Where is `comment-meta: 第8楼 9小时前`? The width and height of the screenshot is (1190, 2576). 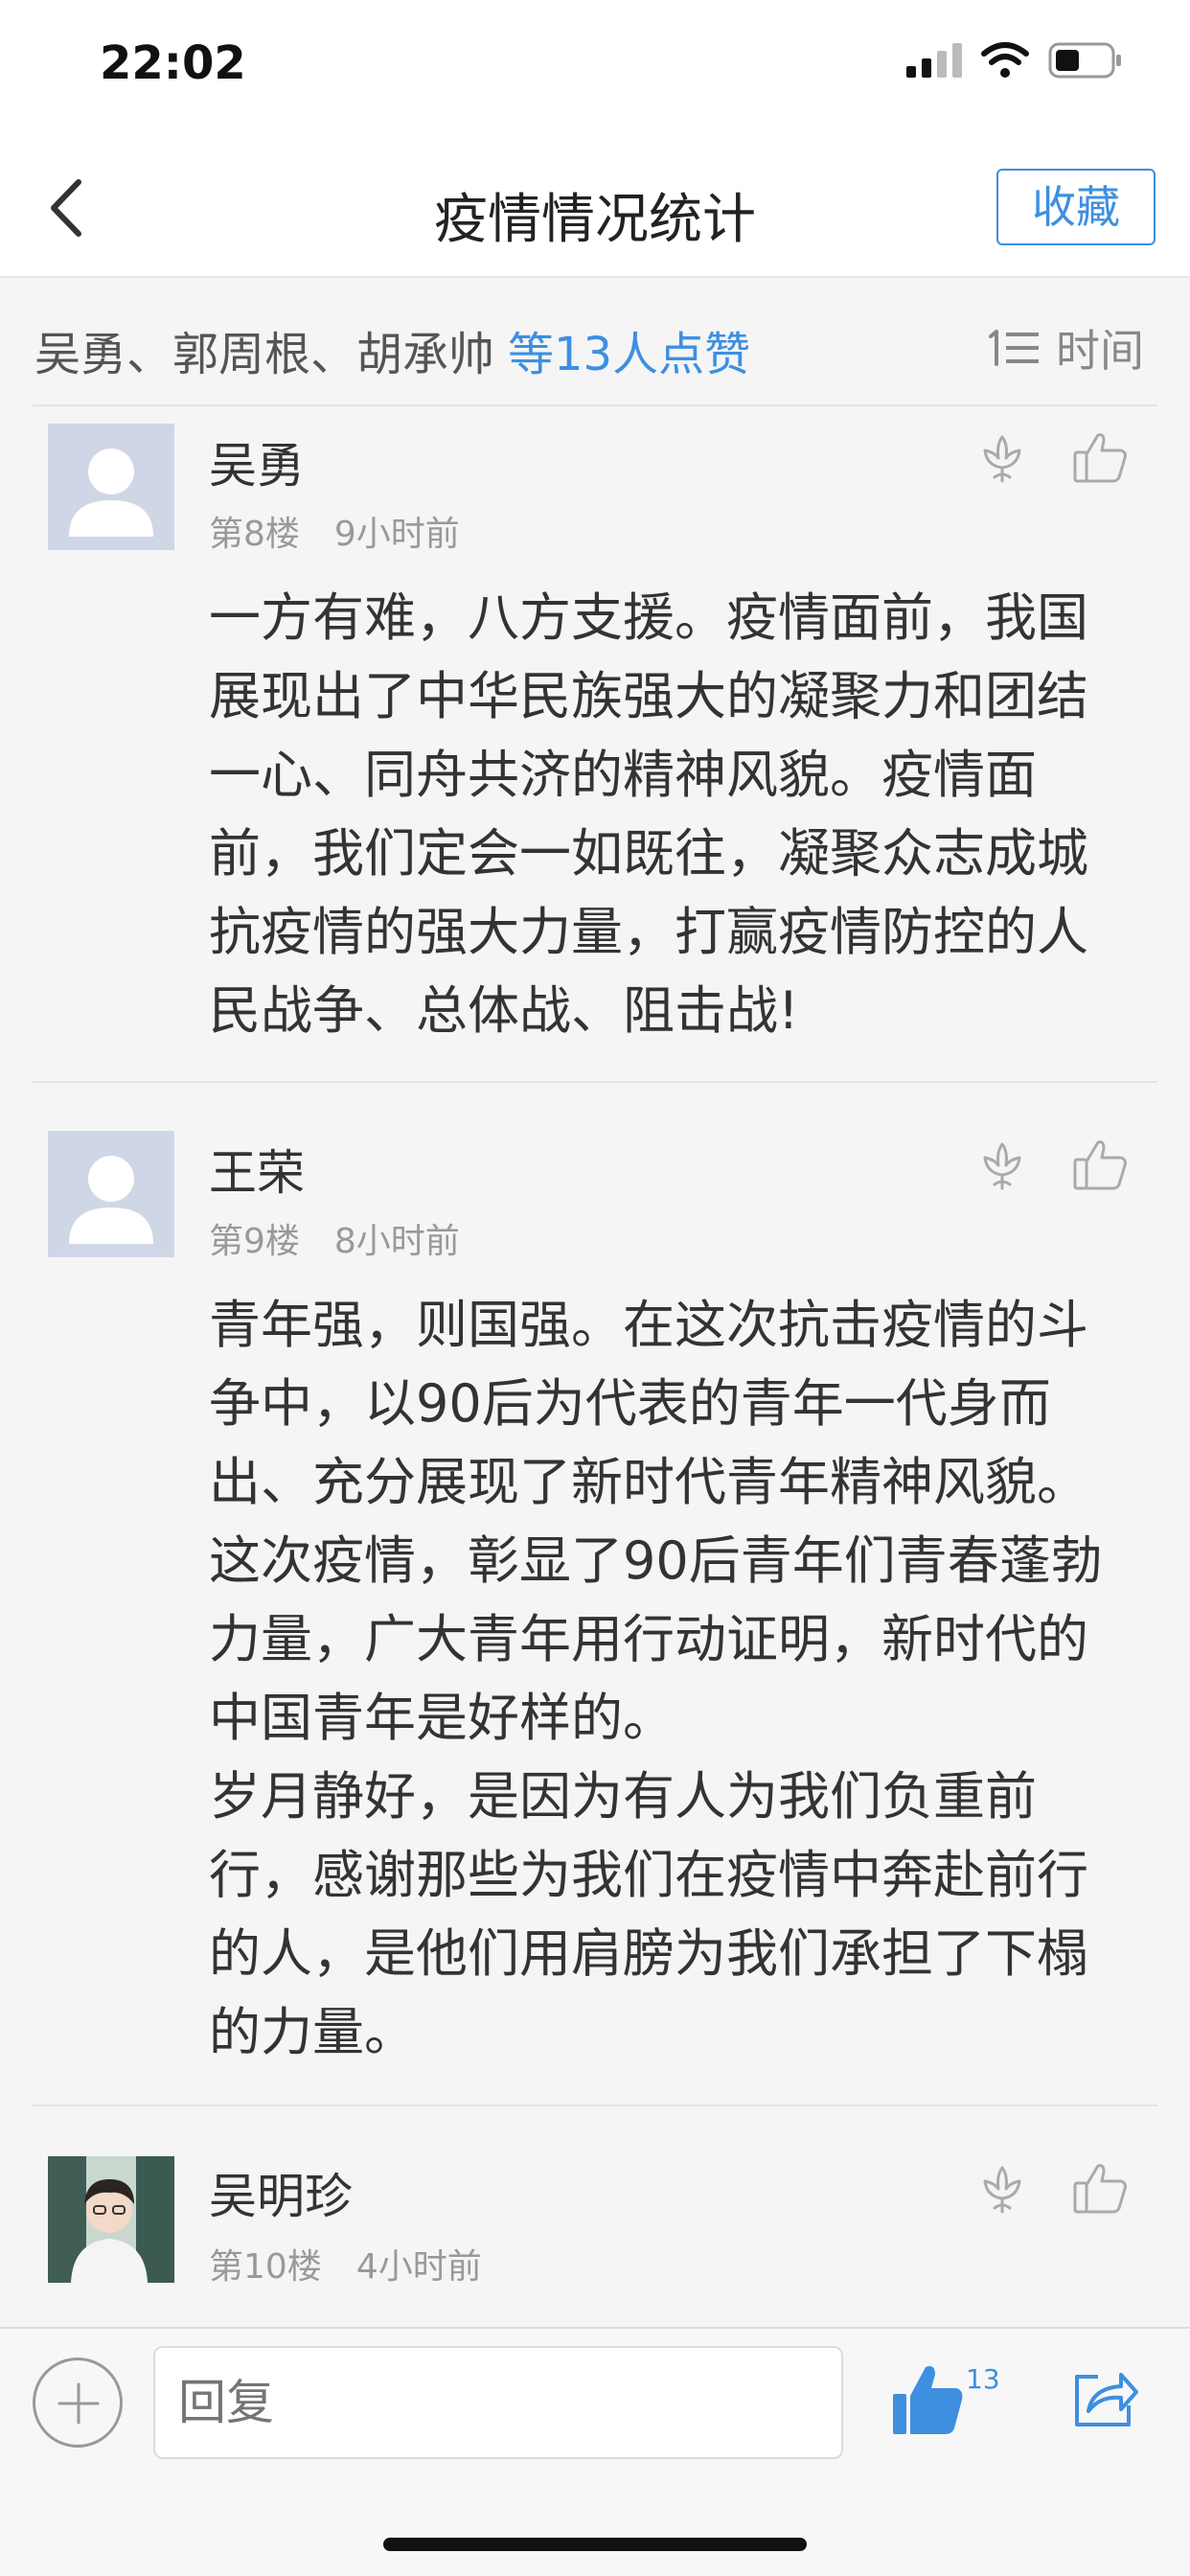 comment-meta: 第8楼 9小时前 is located at coordinates (334, 531).